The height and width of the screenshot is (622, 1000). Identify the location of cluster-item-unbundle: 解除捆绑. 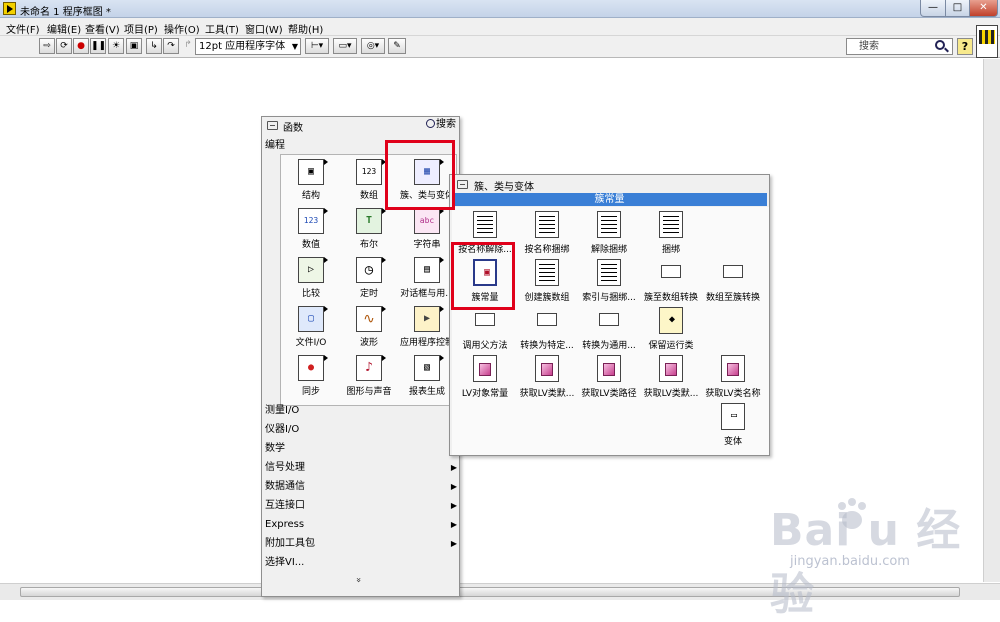
(609, 233).